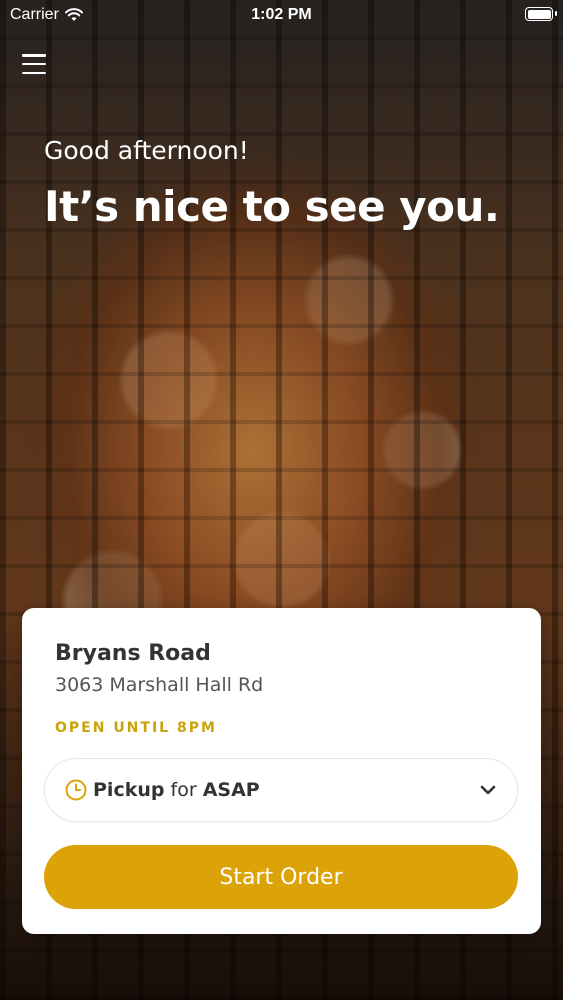  Describe the element at coordinates (159, 685) in the screenshot. I see `store-address: 3063 Marshall Hall Rd` at that location.